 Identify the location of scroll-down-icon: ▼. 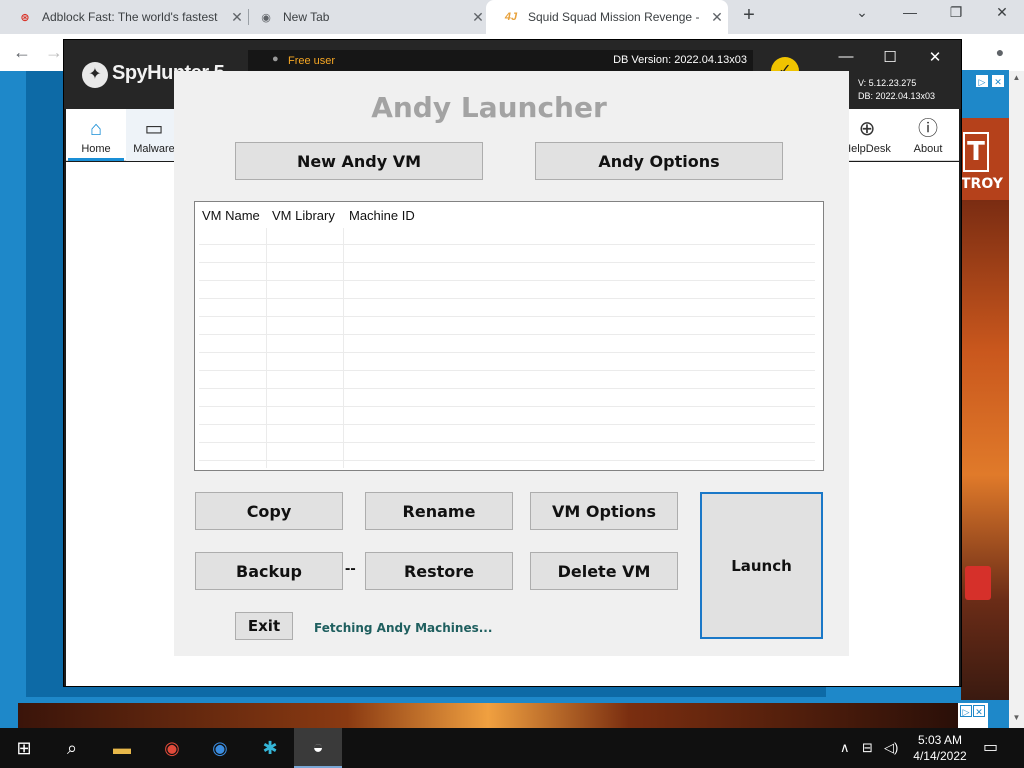
(1016, 717).